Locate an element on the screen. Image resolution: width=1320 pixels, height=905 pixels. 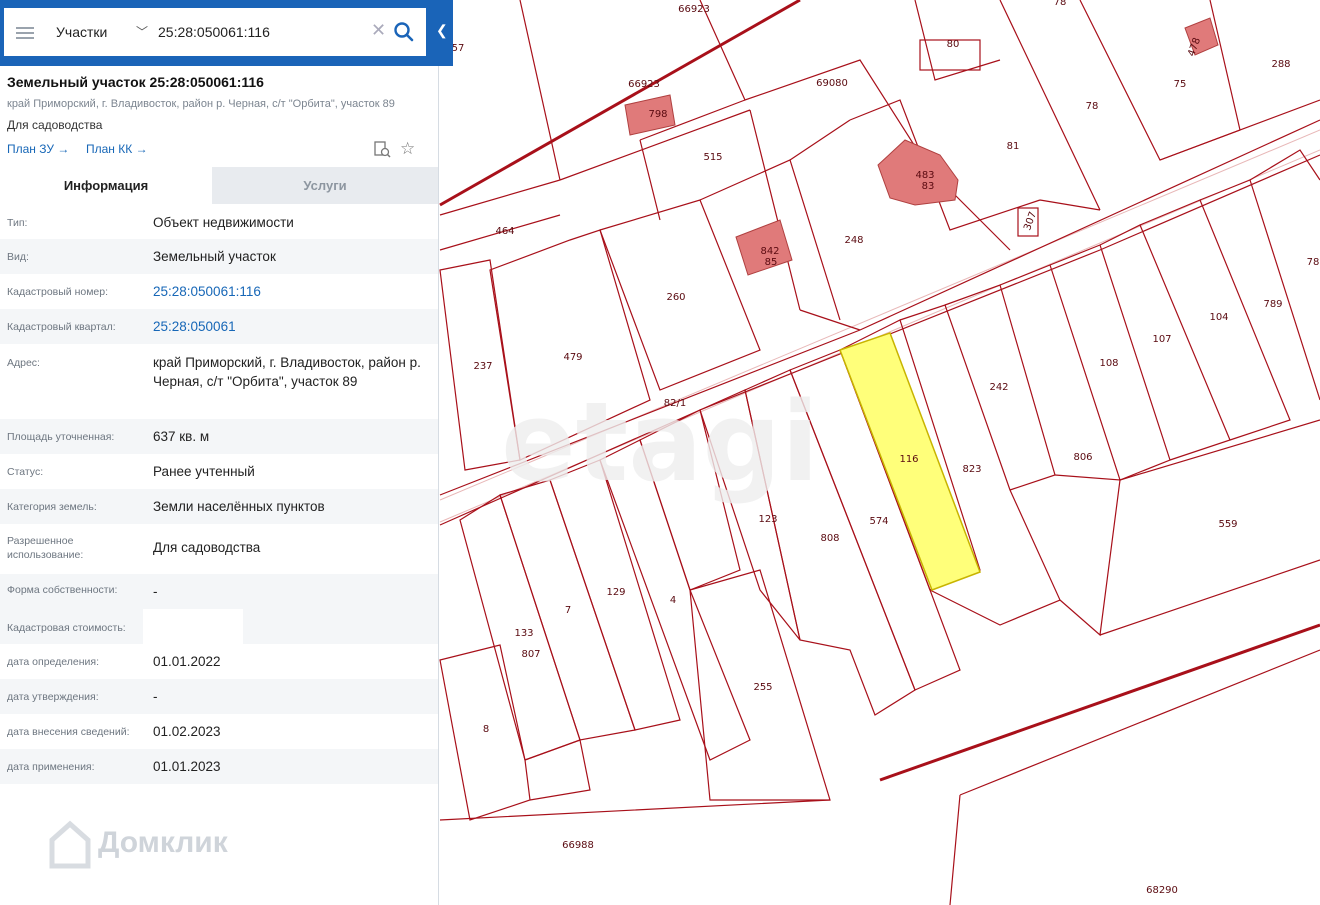
row-label: Кадастровая стоимость: is located at coordinates (66, 628).